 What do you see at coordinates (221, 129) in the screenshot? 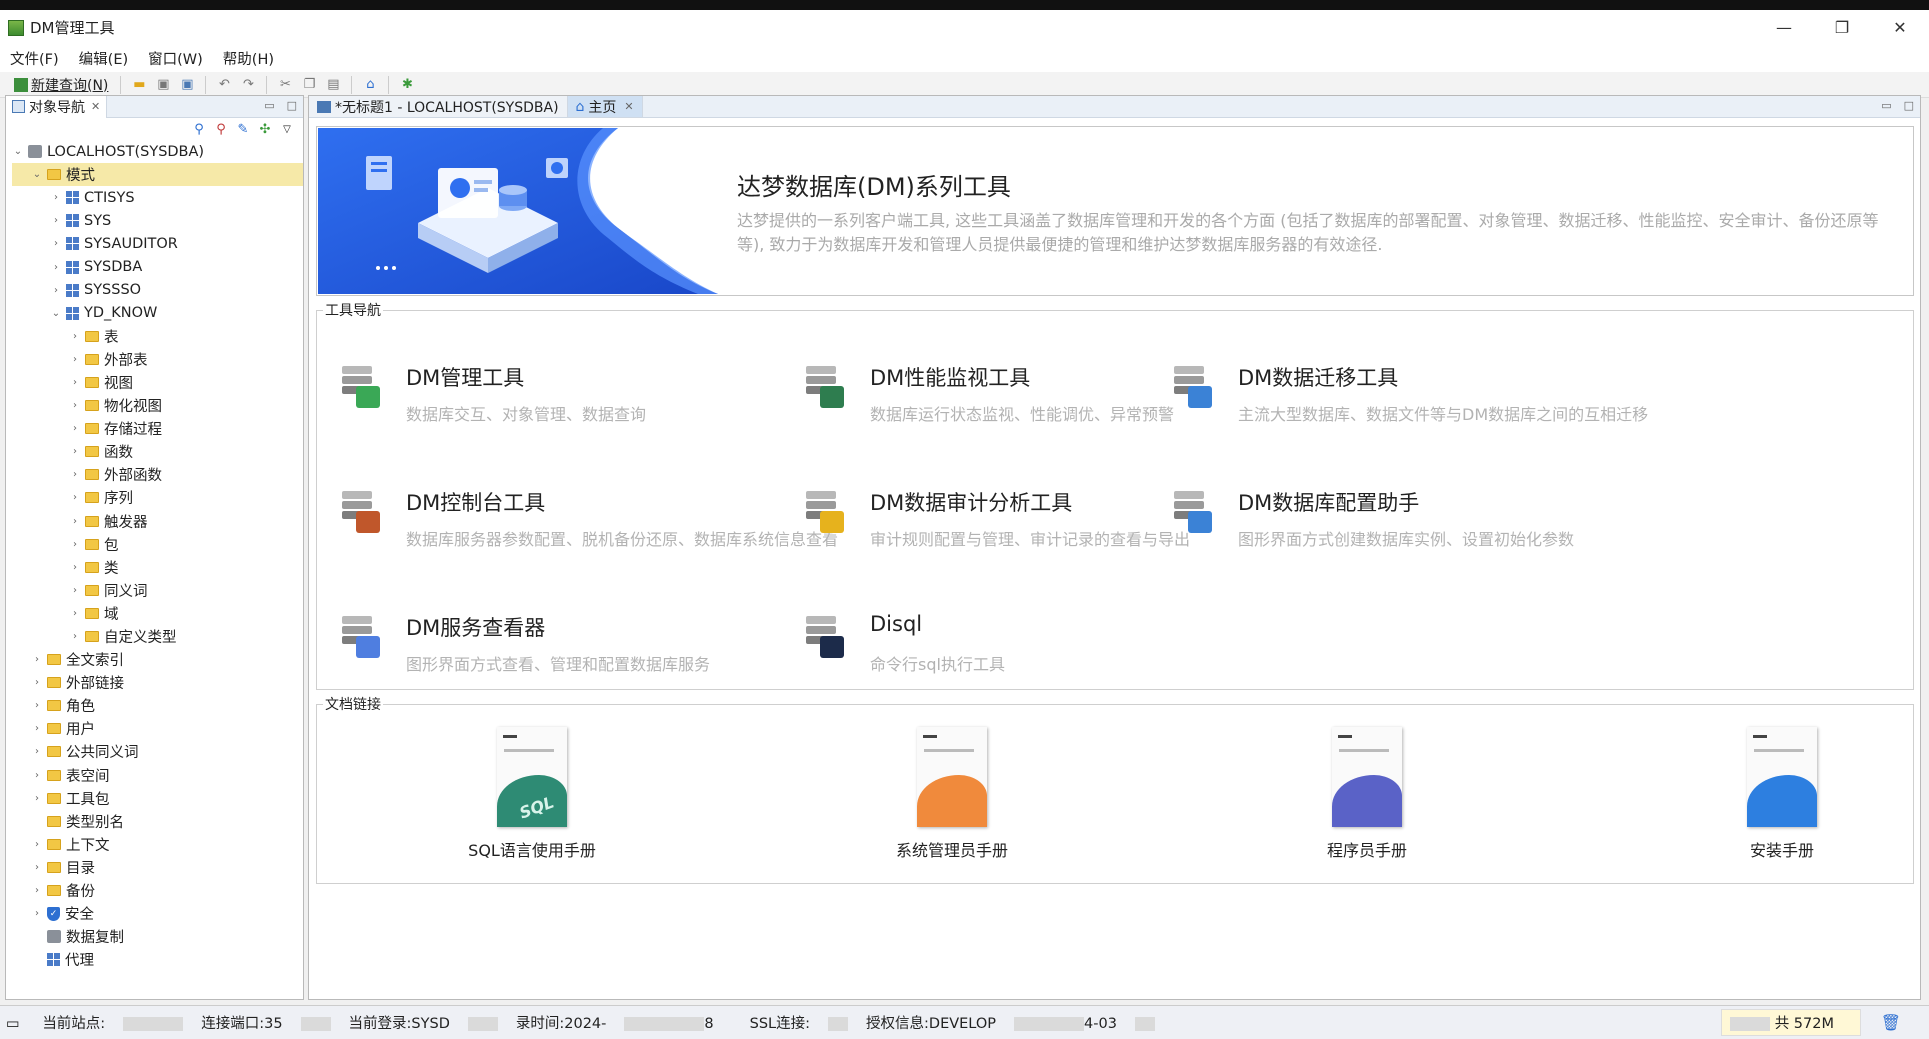
I see `disconnect-icon: ⚲` at bounding box center [221, 129].